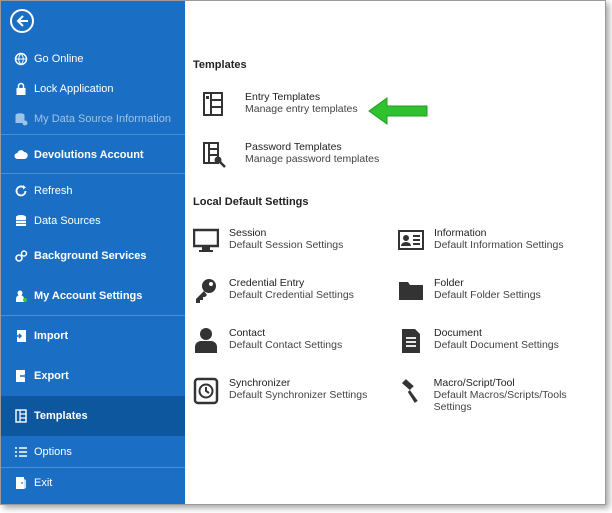 The width and height of the screenshot is (612, 513). Describe the element at coordinates (409, 391) in the screenshot. I see `macro-icon` at that location.